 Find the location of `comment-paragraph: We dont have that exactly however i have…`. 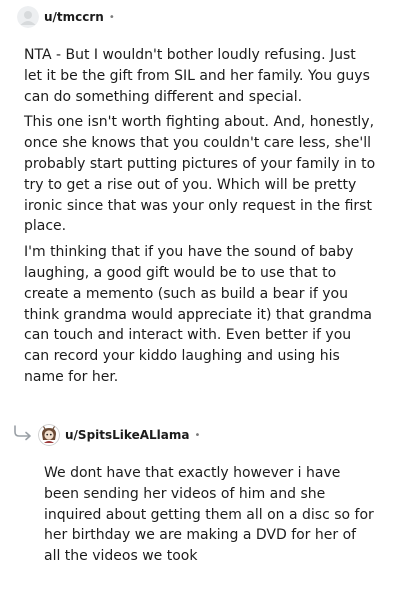

comment-paragraph: We dont have that exactly however i have… is located at coordinates (209, 515).